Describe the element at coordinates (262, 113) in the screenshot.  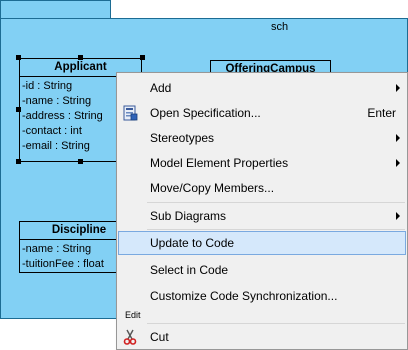
I see `menu-item-open-specification: Open Specification... Enter` at that location.